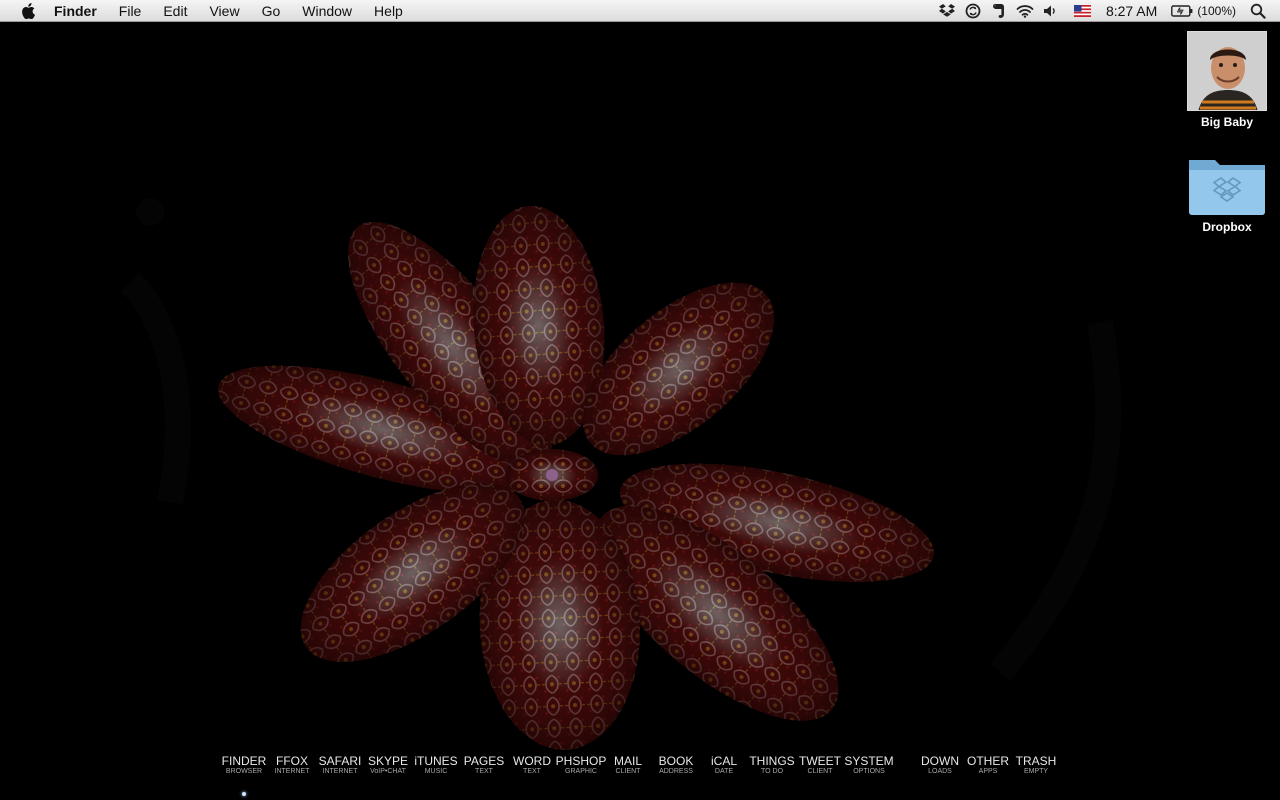  What do you see at coordinates (1105, 11) in the screenshot?
I see `status-area: 8:27 AM (100%)` at bounding box center [1105, 11].